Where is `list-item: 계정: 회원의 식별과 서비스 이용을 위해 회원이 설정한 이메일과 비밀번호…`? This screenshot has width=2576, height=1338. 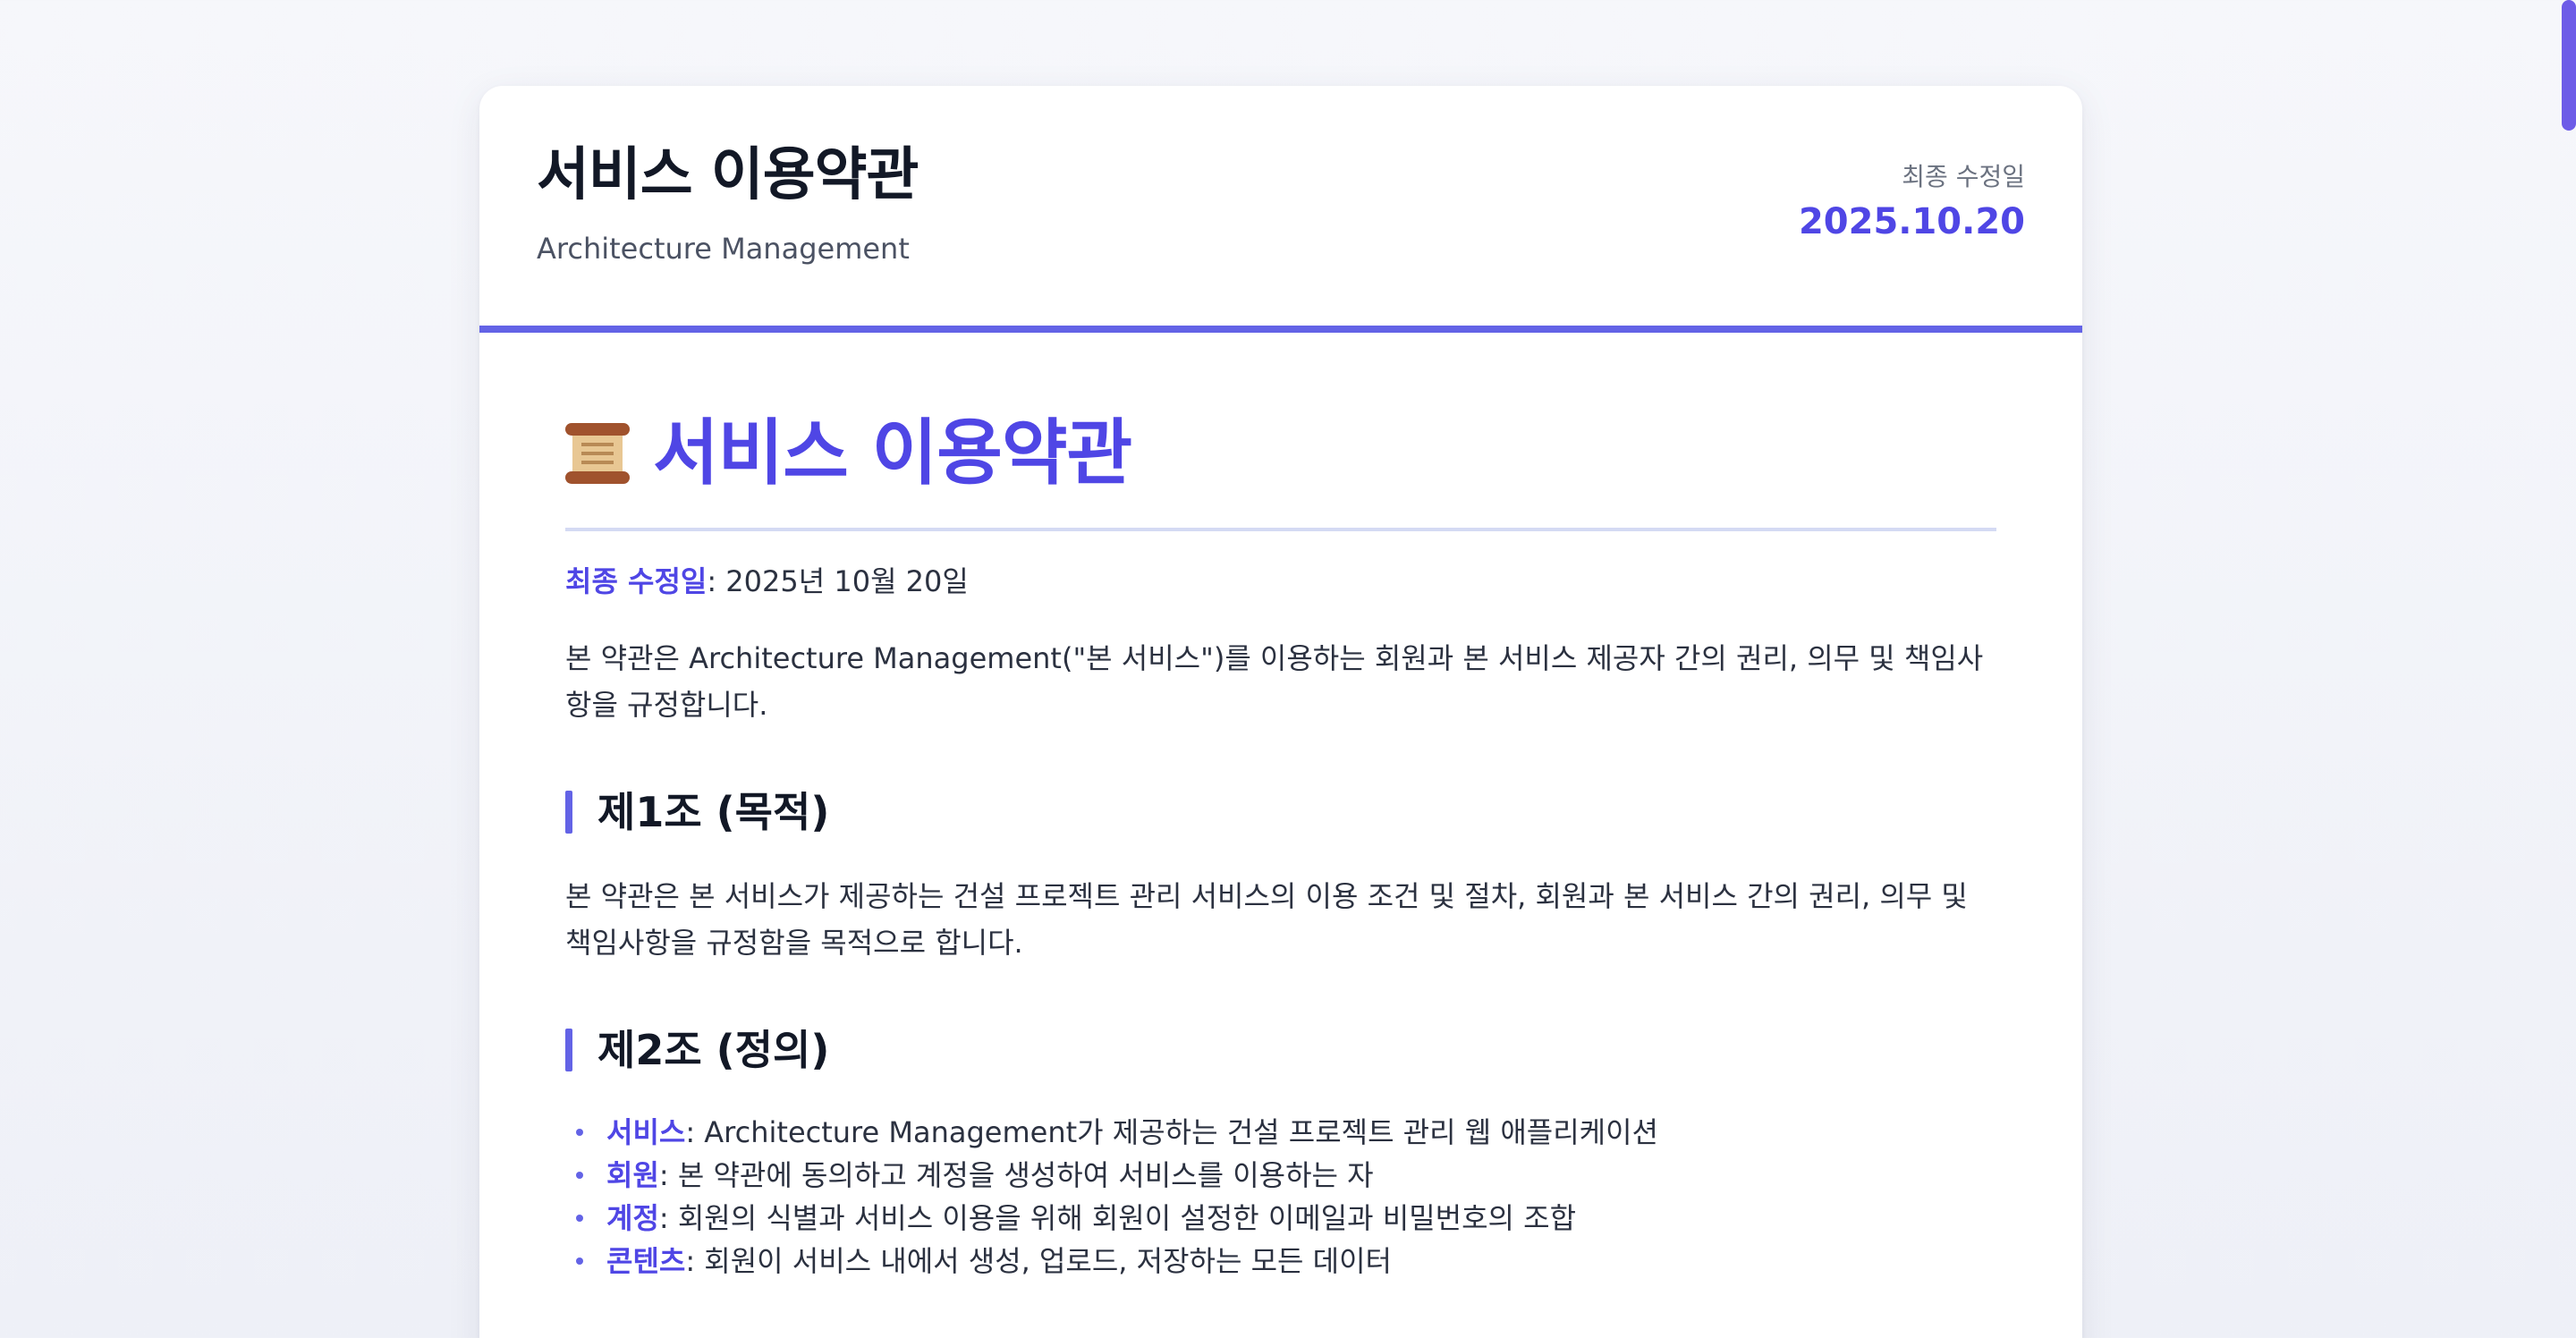
list-item: 계정: 회원의 식별과 서비스 이용을 위해 회원이 설정한 이메일과 비밀번호… is located at coordinates (1280, 1218).